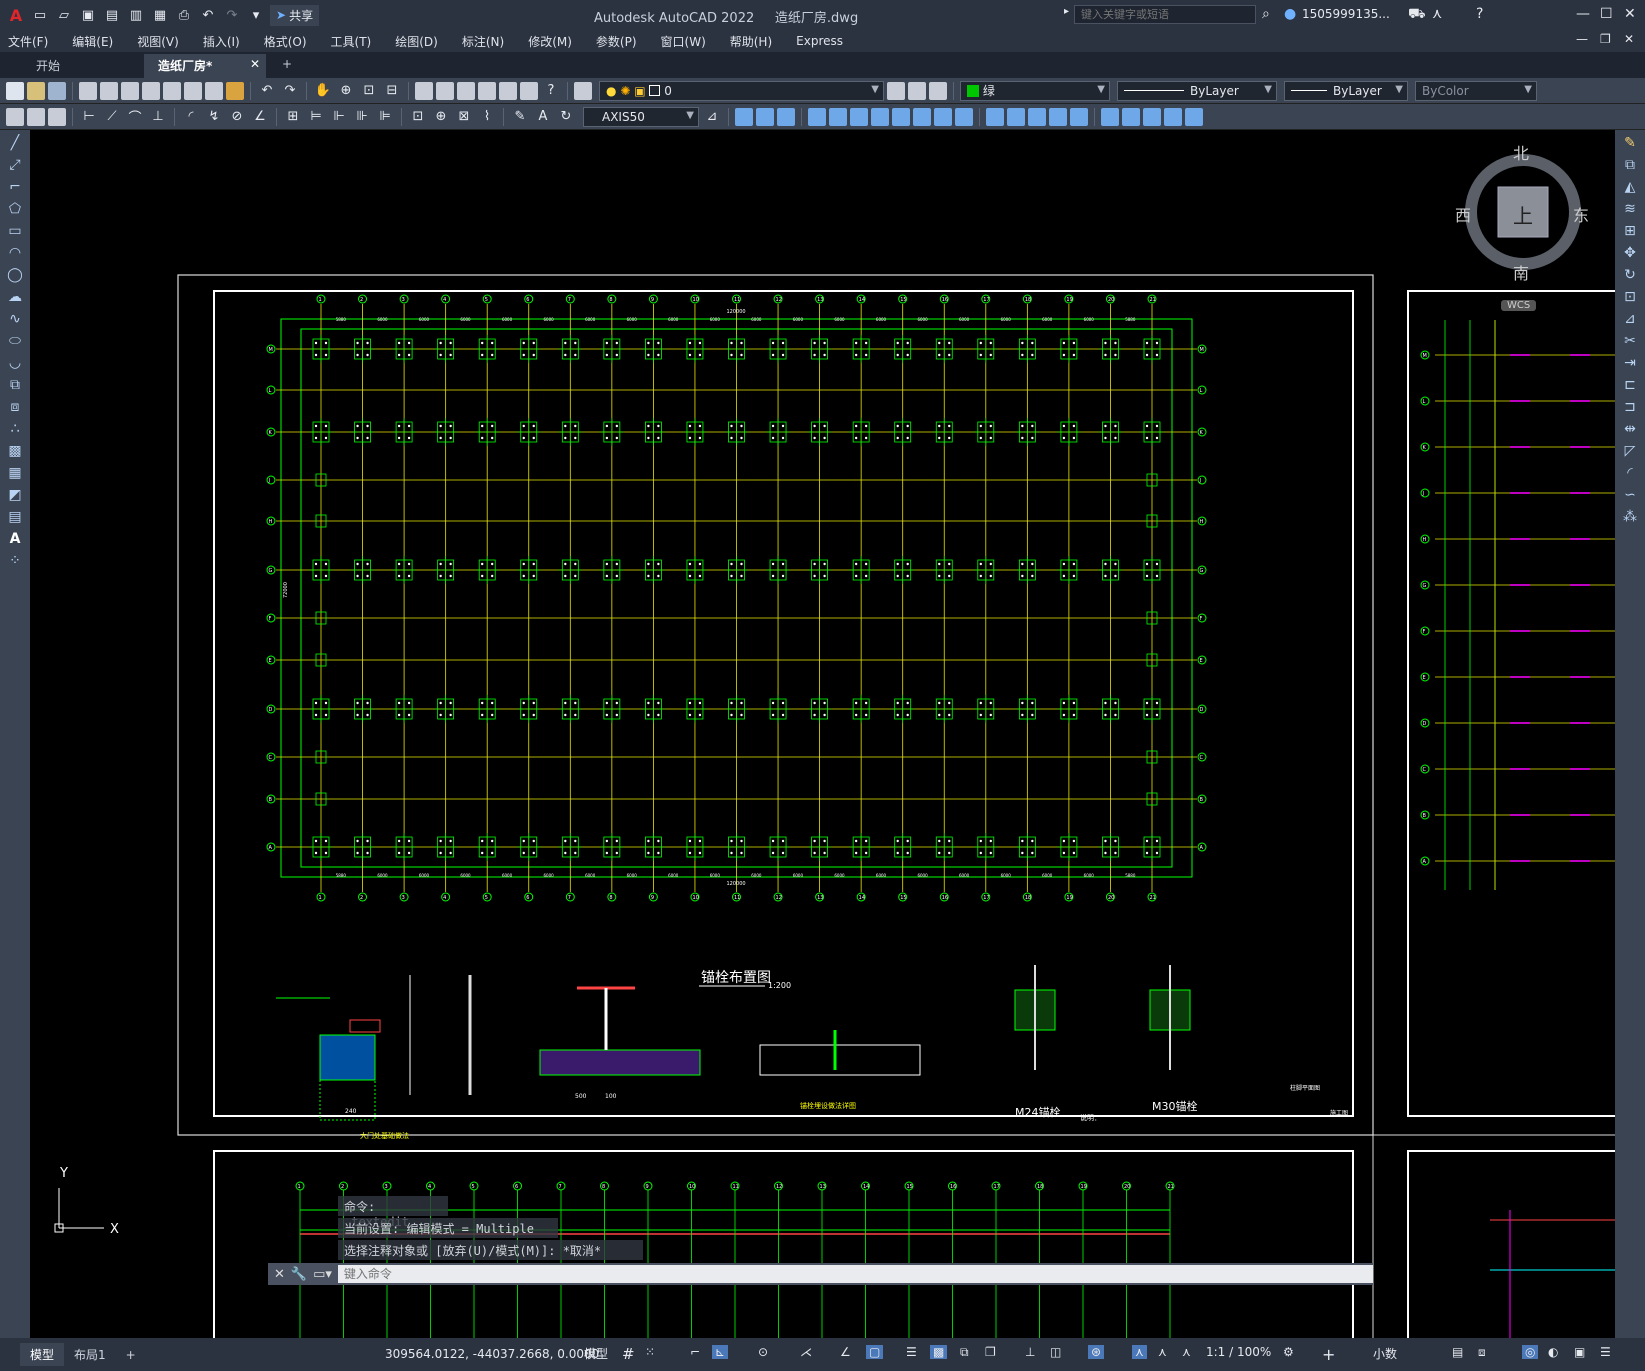 This screenshot has height=1371, width=1645. What do you see at coordinates (214, 117) in the screenshot?
I see `jogged-dim-icon: ↯` at bounding box center [214, 117].